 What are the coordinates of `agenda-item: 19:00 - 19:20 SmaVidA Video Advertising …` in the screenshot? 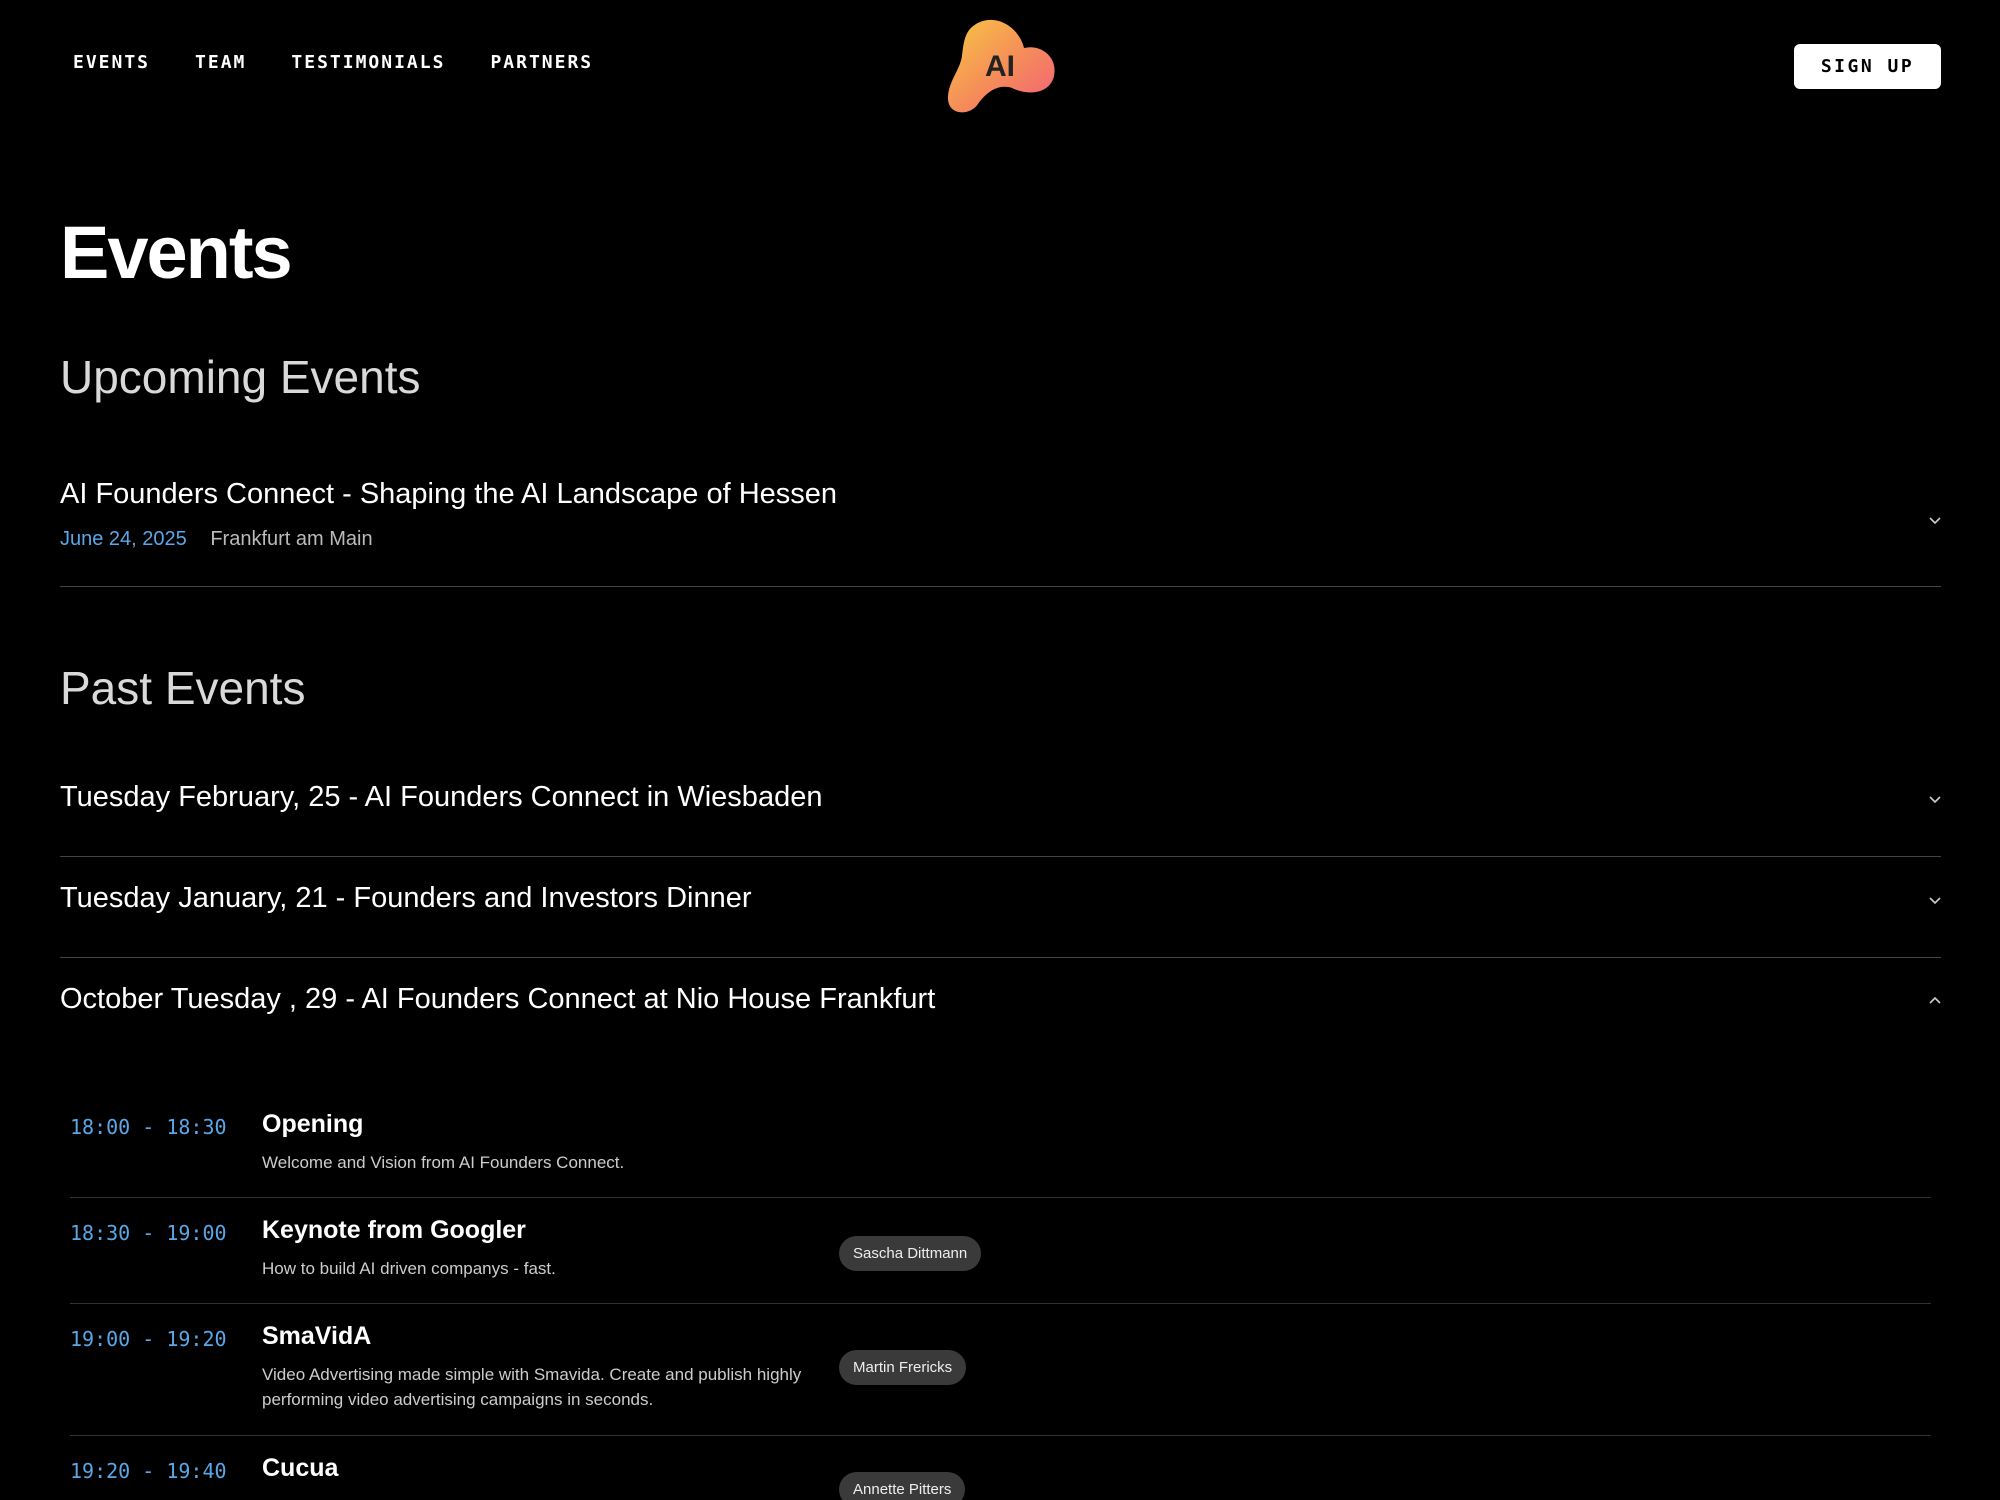 It's located at (1000, 1370).